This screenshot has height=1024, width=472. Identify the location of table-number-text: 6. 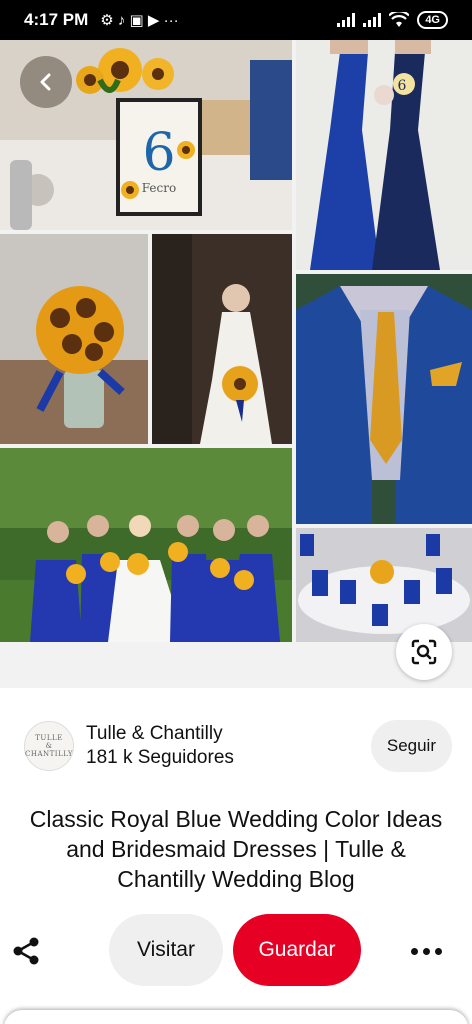
(158, 153).